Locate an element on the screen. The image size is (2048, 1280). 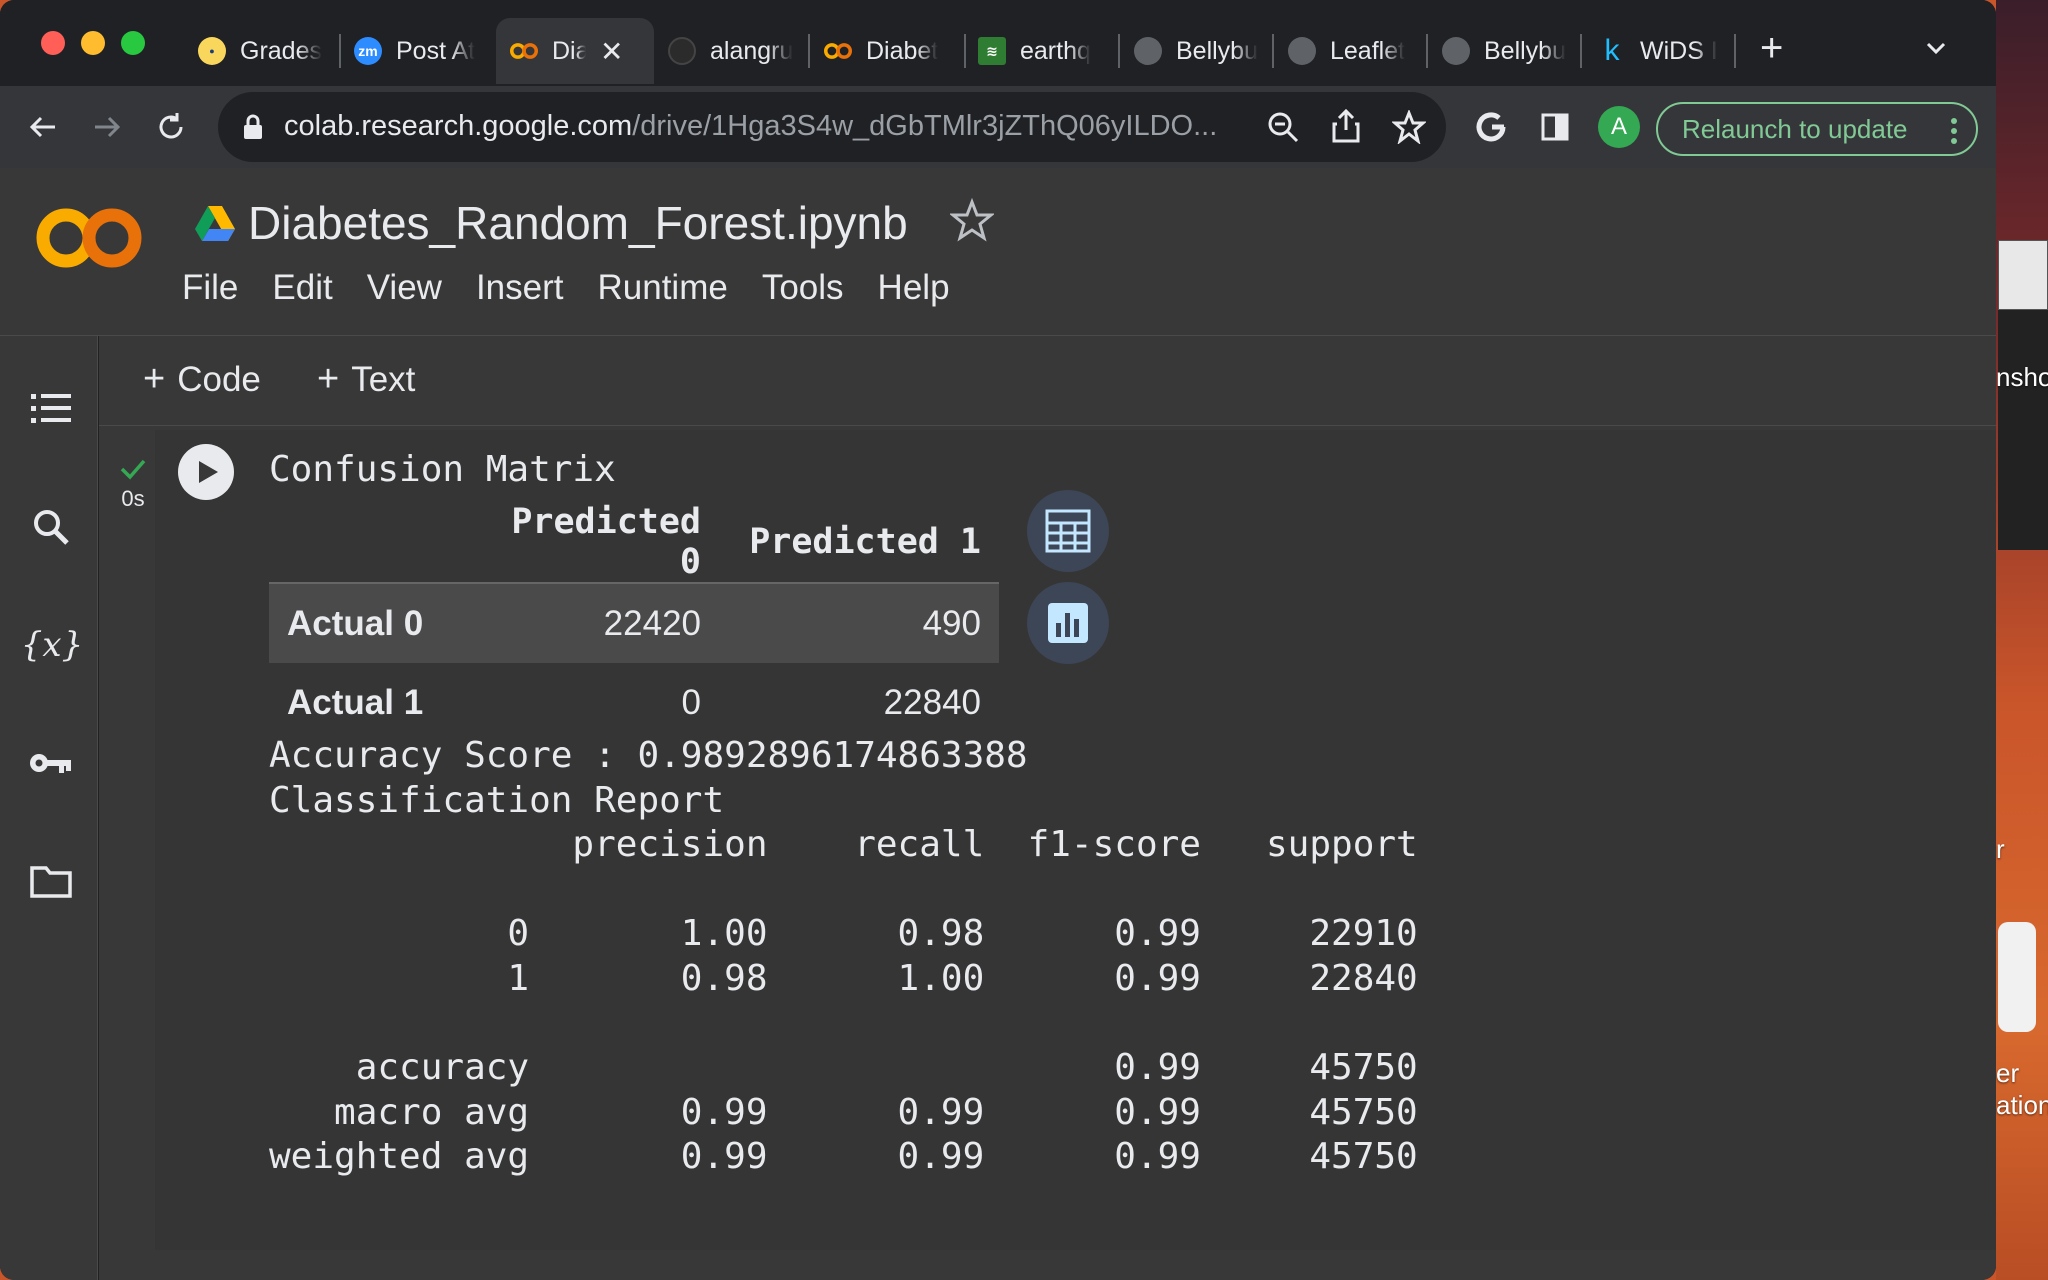
menu-runtime: Runtime is located at coordinates (663, 288).